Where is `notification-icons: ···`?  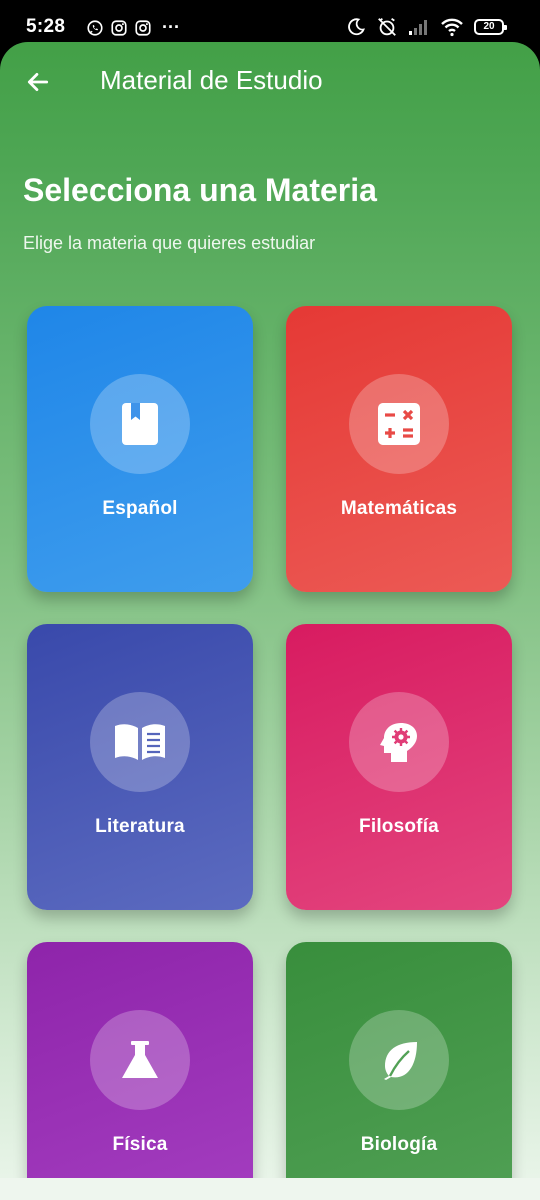 notification-icons: ··· is located at coordinates (133, 27).